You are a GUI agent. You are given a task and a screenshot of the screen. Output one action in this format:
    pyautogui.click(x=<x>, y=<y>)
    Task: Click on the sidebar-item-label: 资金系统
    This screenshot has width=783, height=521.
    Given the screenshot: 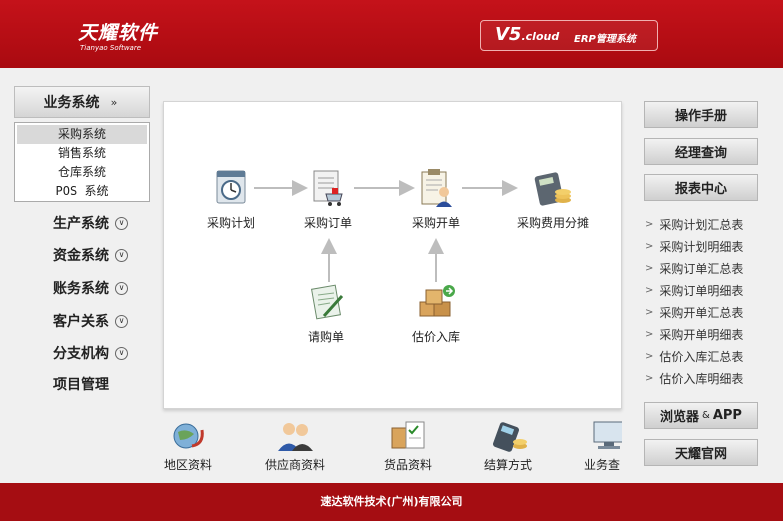 What is the action you would take?
    pyautogui.click(x=81, y=256)
    